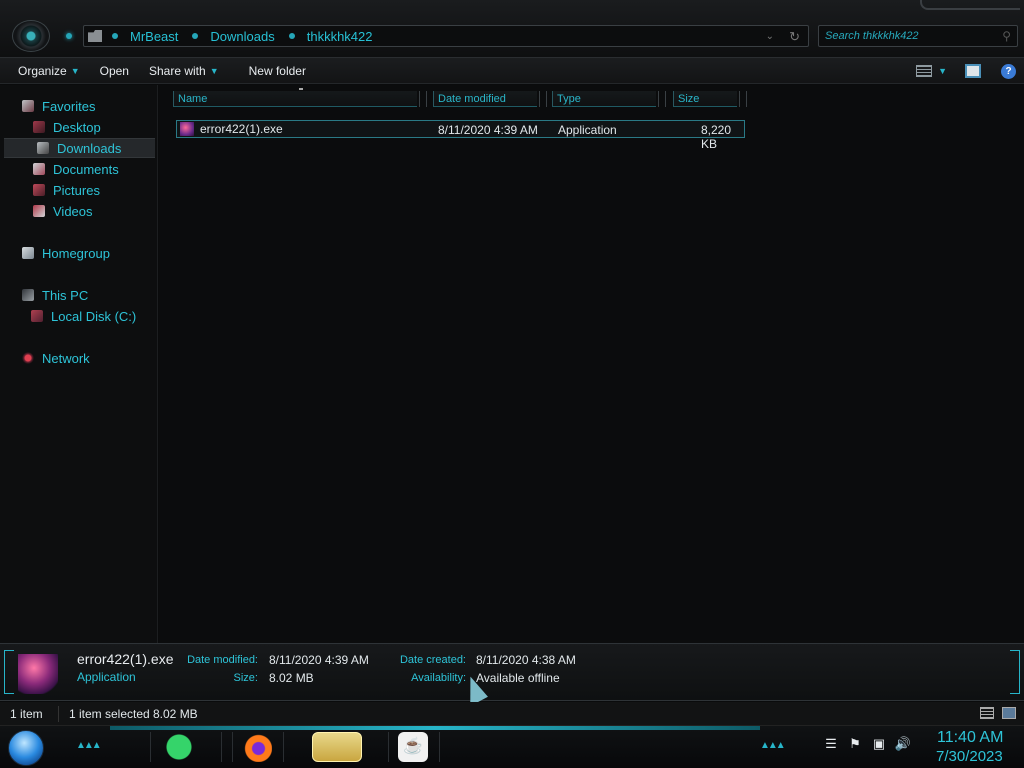 The image size is (1024, 768). I want to click on status-bar: 1 item 1 item selected 8.02 MB, so click(512, 714).